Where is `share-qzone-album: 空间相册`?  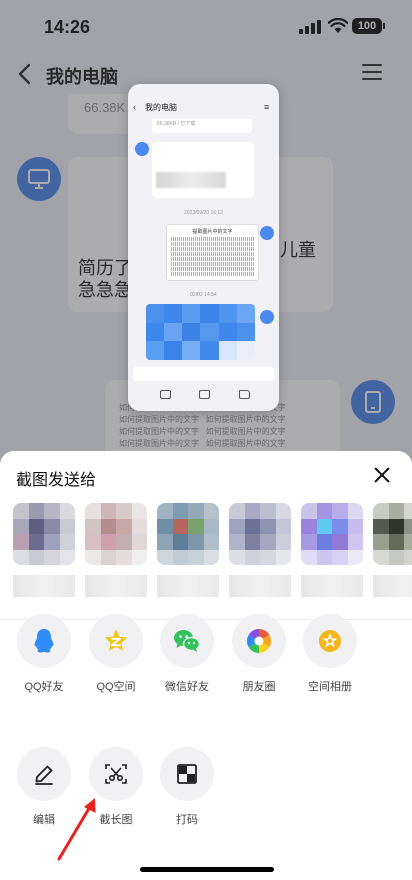
share-qzone-album: 空间相册 is located at coordinates (330, 654).